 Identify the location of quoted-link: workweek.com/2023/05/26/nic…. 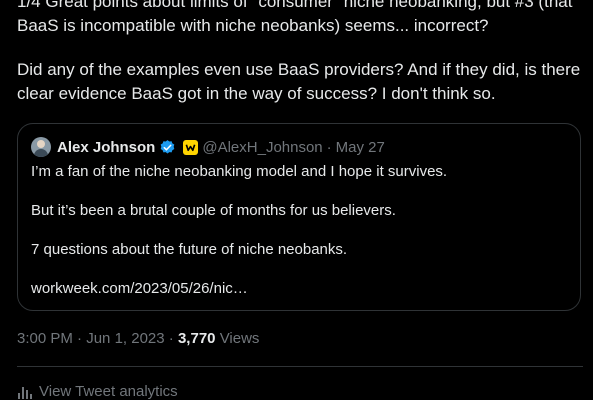
(301, 289).